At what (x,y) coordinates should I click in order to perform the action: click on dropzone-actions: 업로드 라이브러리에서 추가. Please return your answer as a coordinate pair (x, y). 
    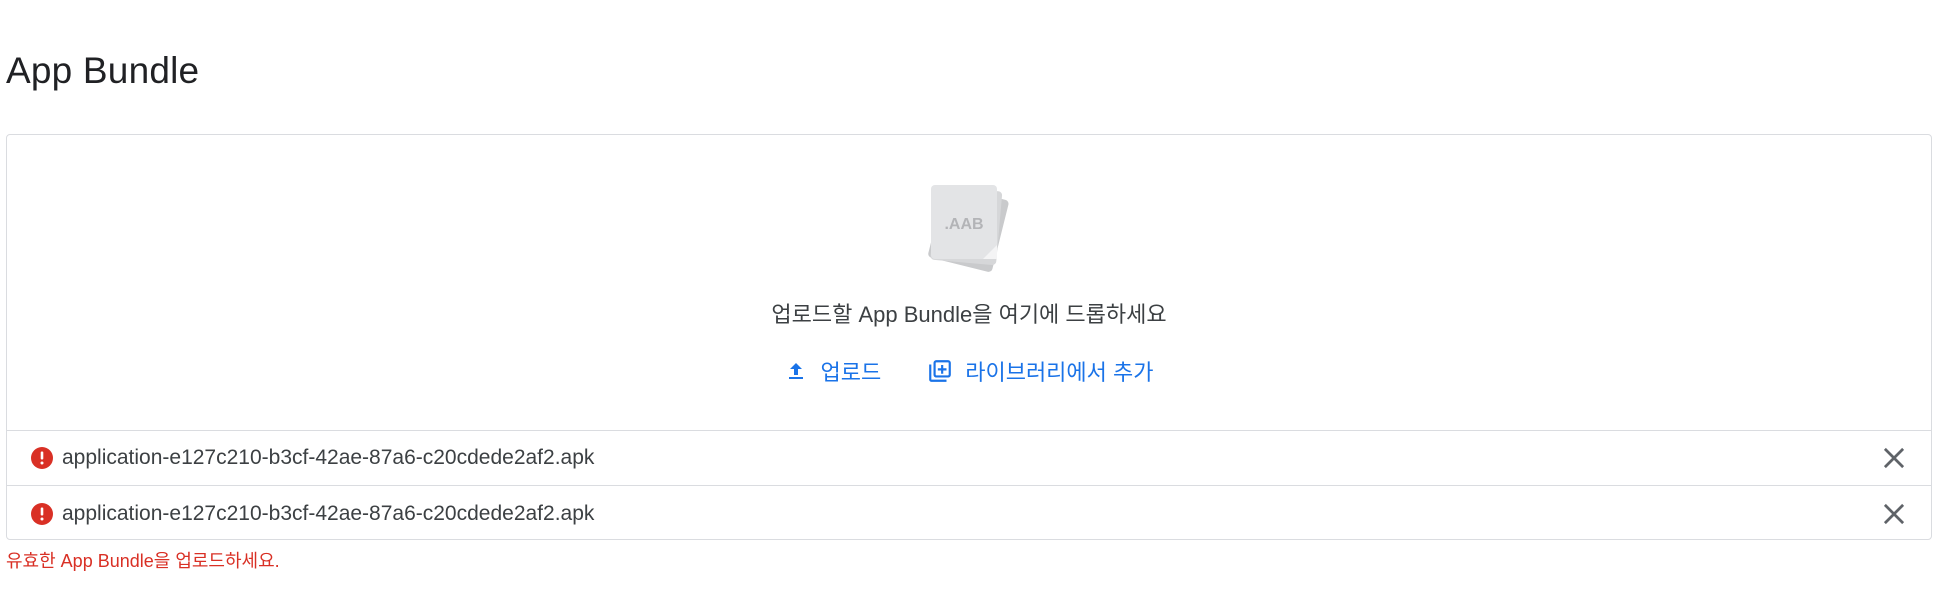
    Looking at the image, I should click on (969, 371).